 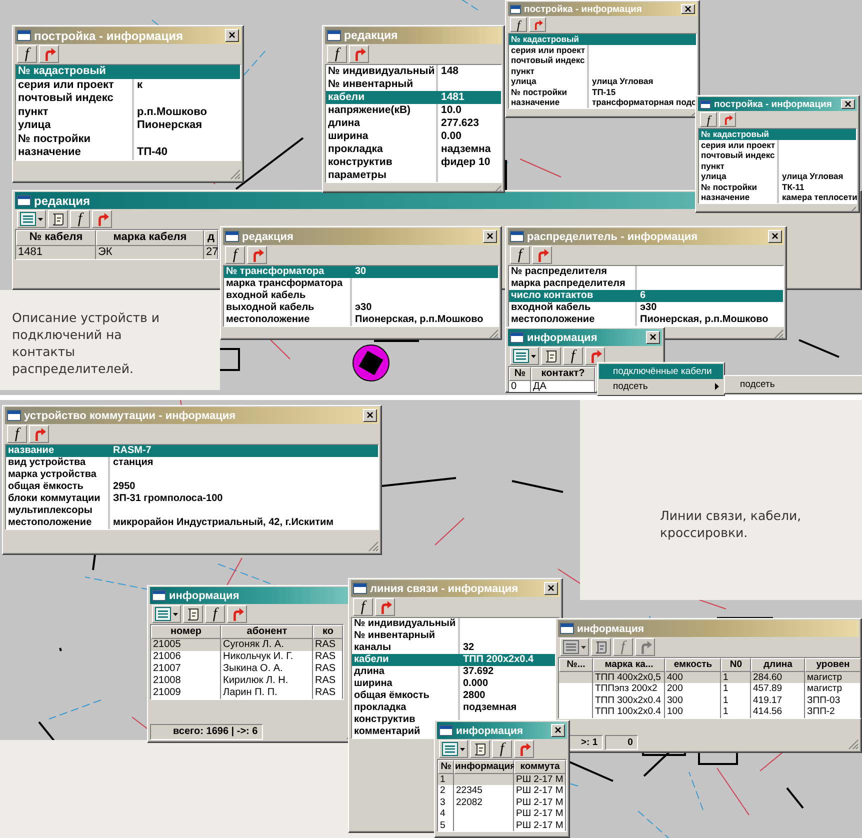 I want to click on property-row: ширина 0.000, so click(x=420, y=684).